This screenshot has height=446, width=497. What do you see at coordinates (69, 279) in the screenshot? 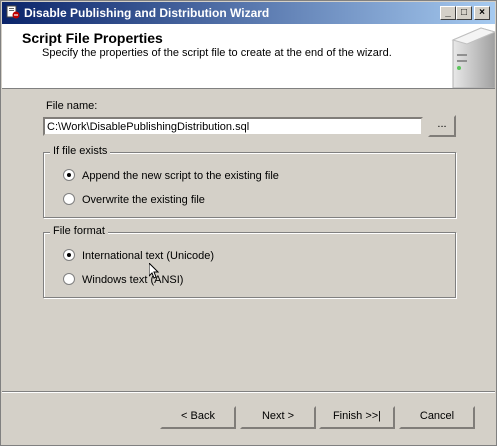
I see `ansi-radio` at bounding box center [69, 279].